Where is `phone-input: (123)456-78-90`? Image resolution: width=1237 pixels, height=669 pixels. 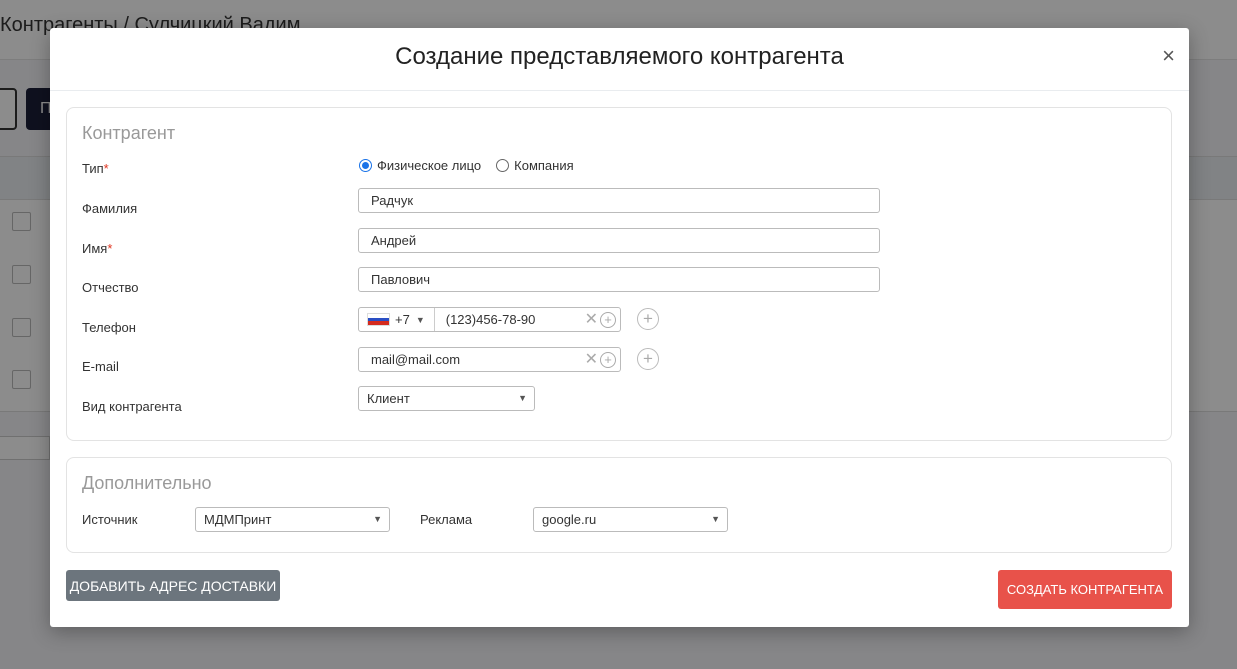
phone-input: (123)456-78-90 is located at coordinates (515, 319).